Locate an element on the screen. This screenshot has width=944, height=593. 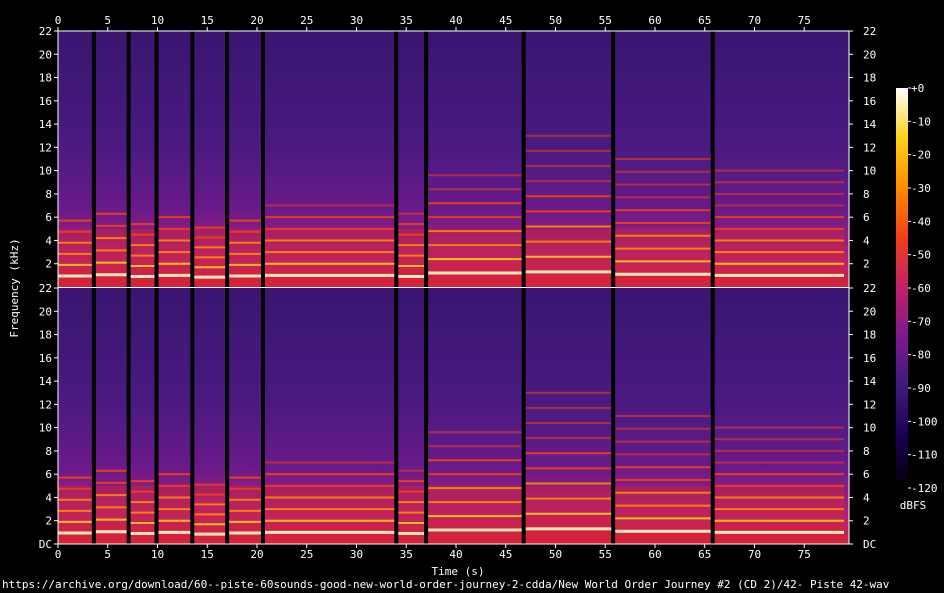
x-tick-label: 45 is located at coordinates (505, 20).